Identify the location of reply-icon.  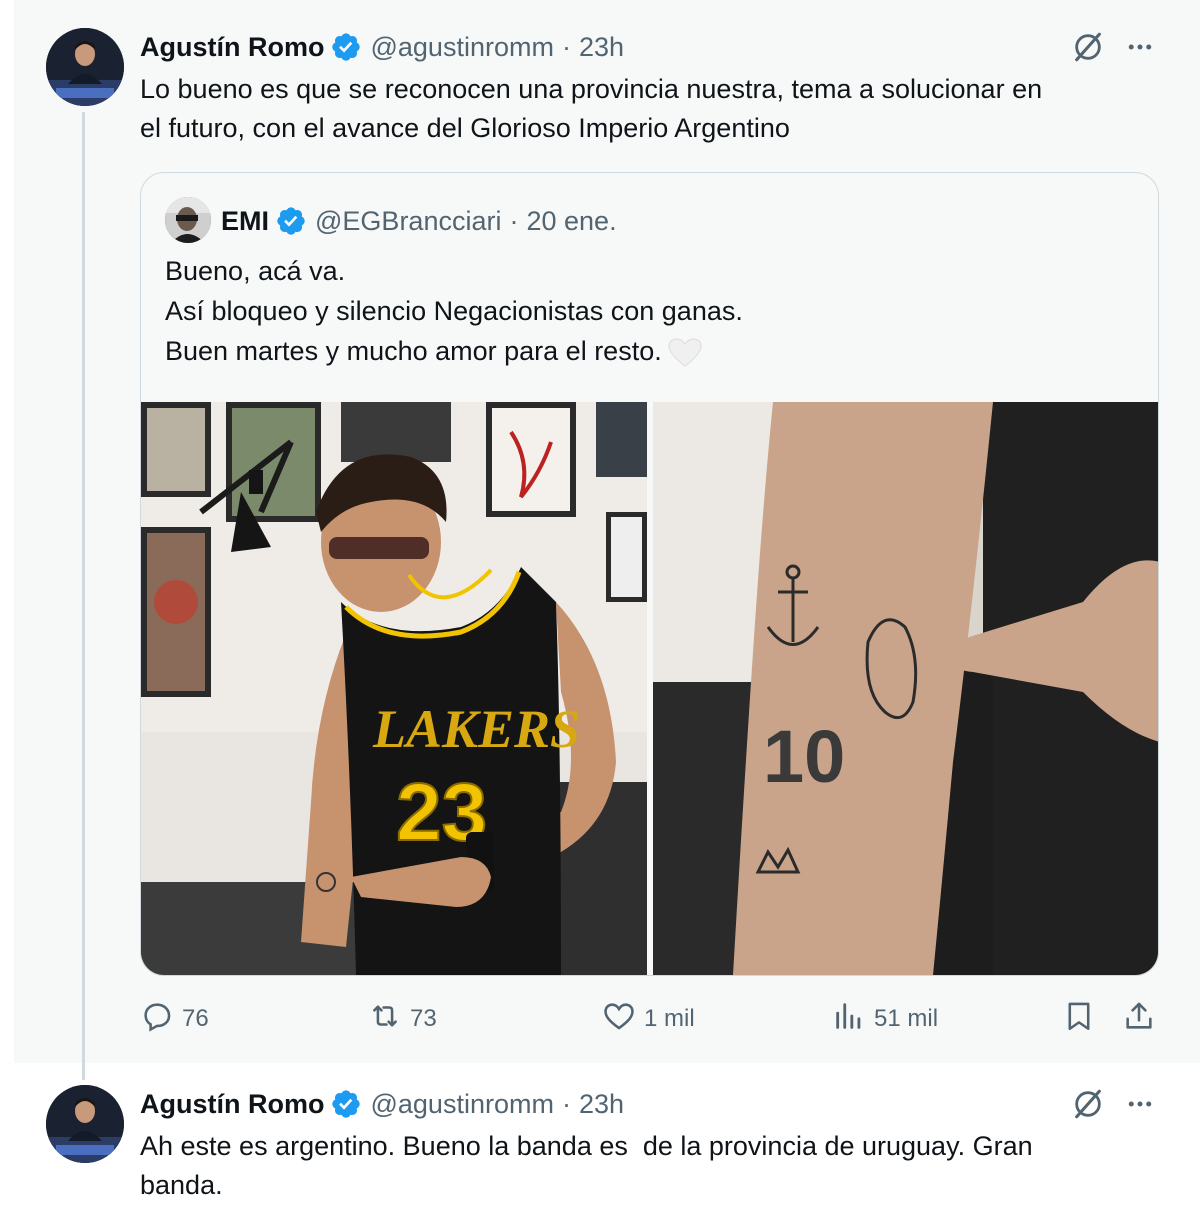
(161, 1019).